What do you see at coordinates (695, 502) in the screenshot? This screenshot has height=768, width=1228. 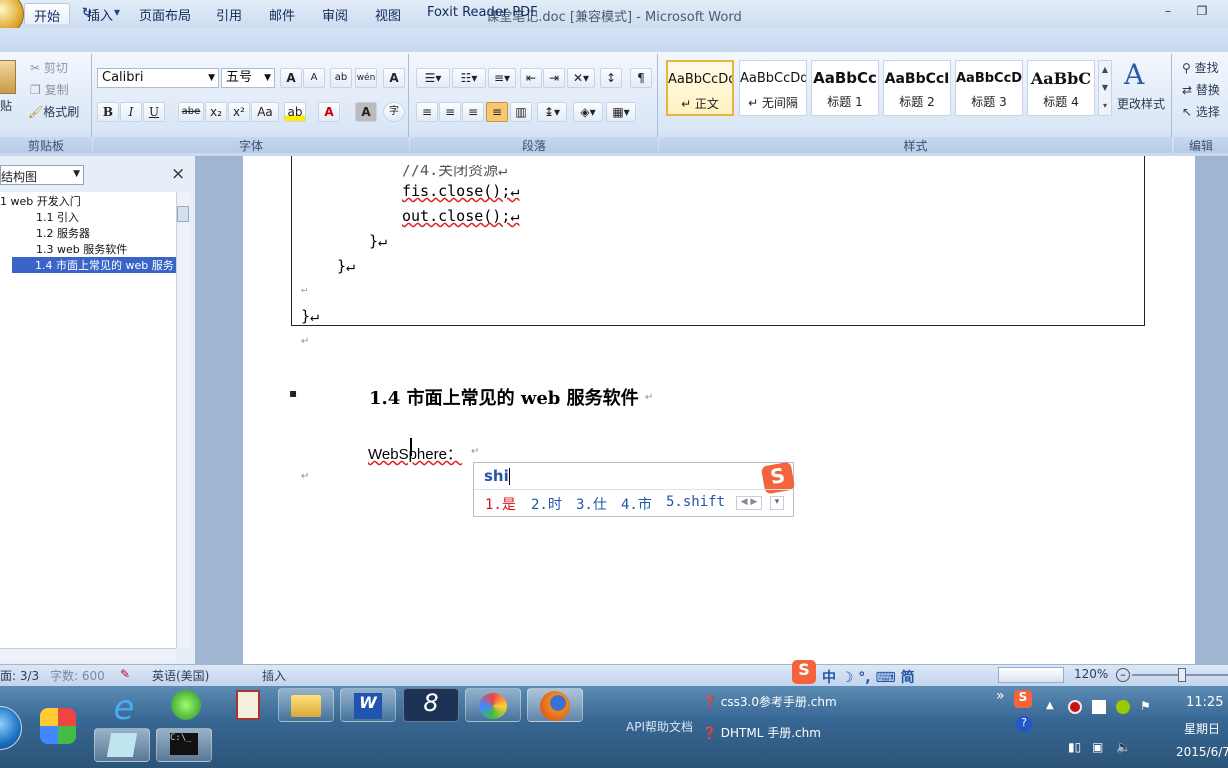 I see `ime-candidate-5: 5.shift` at bounding box center [695, 502].